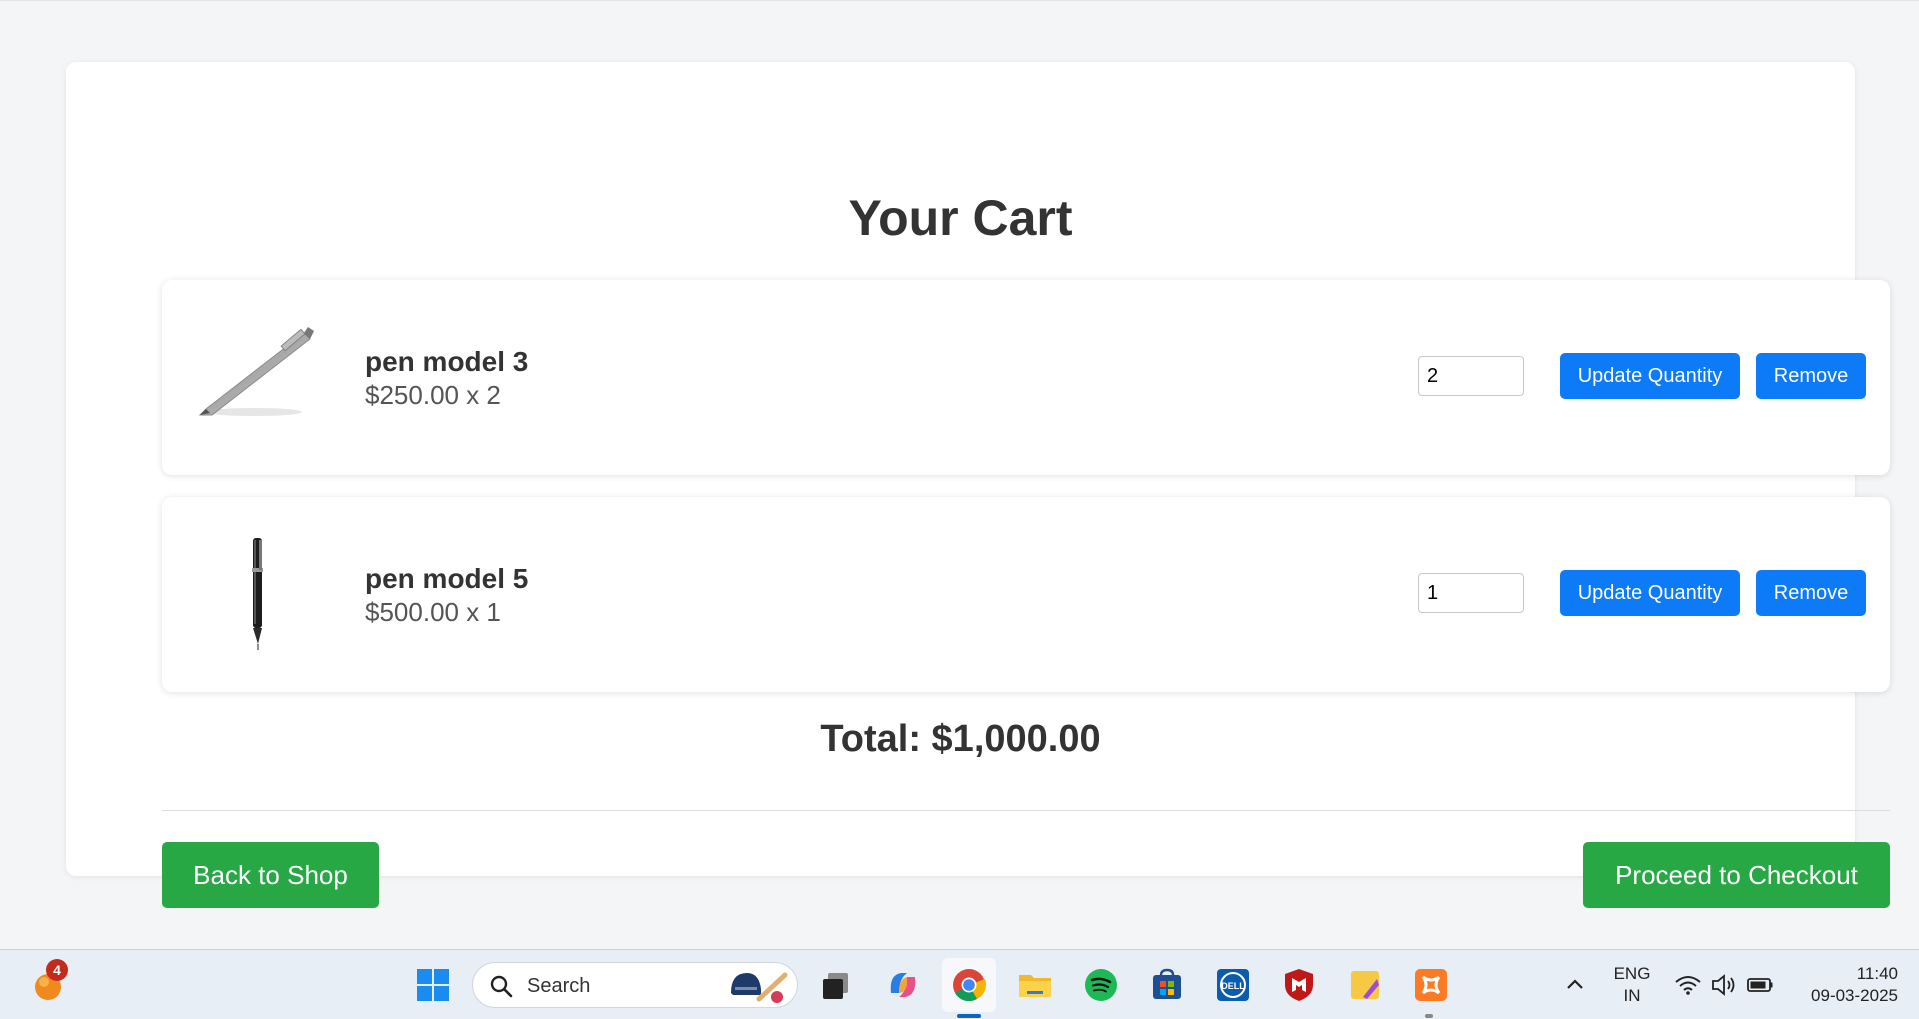 This screenshot has height=1019, width=1919. I want to click on chrome-icon, so click(969, 985).